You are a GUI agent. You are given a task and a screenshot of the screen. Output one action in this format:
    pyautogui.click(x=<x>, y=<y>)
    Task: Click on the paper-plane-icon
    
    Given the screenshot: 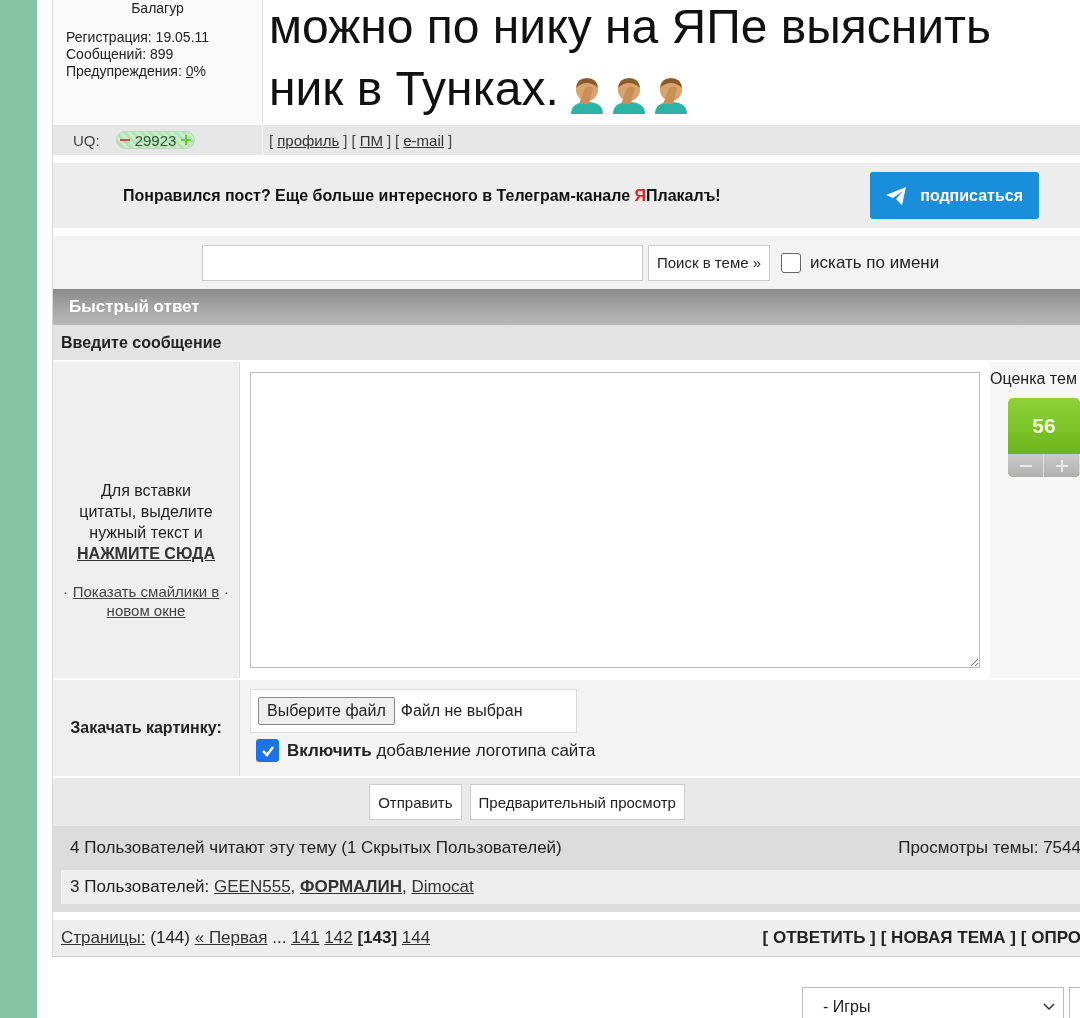 What is the action you would take?
    pyautogui.click(x=896, y=195)
    